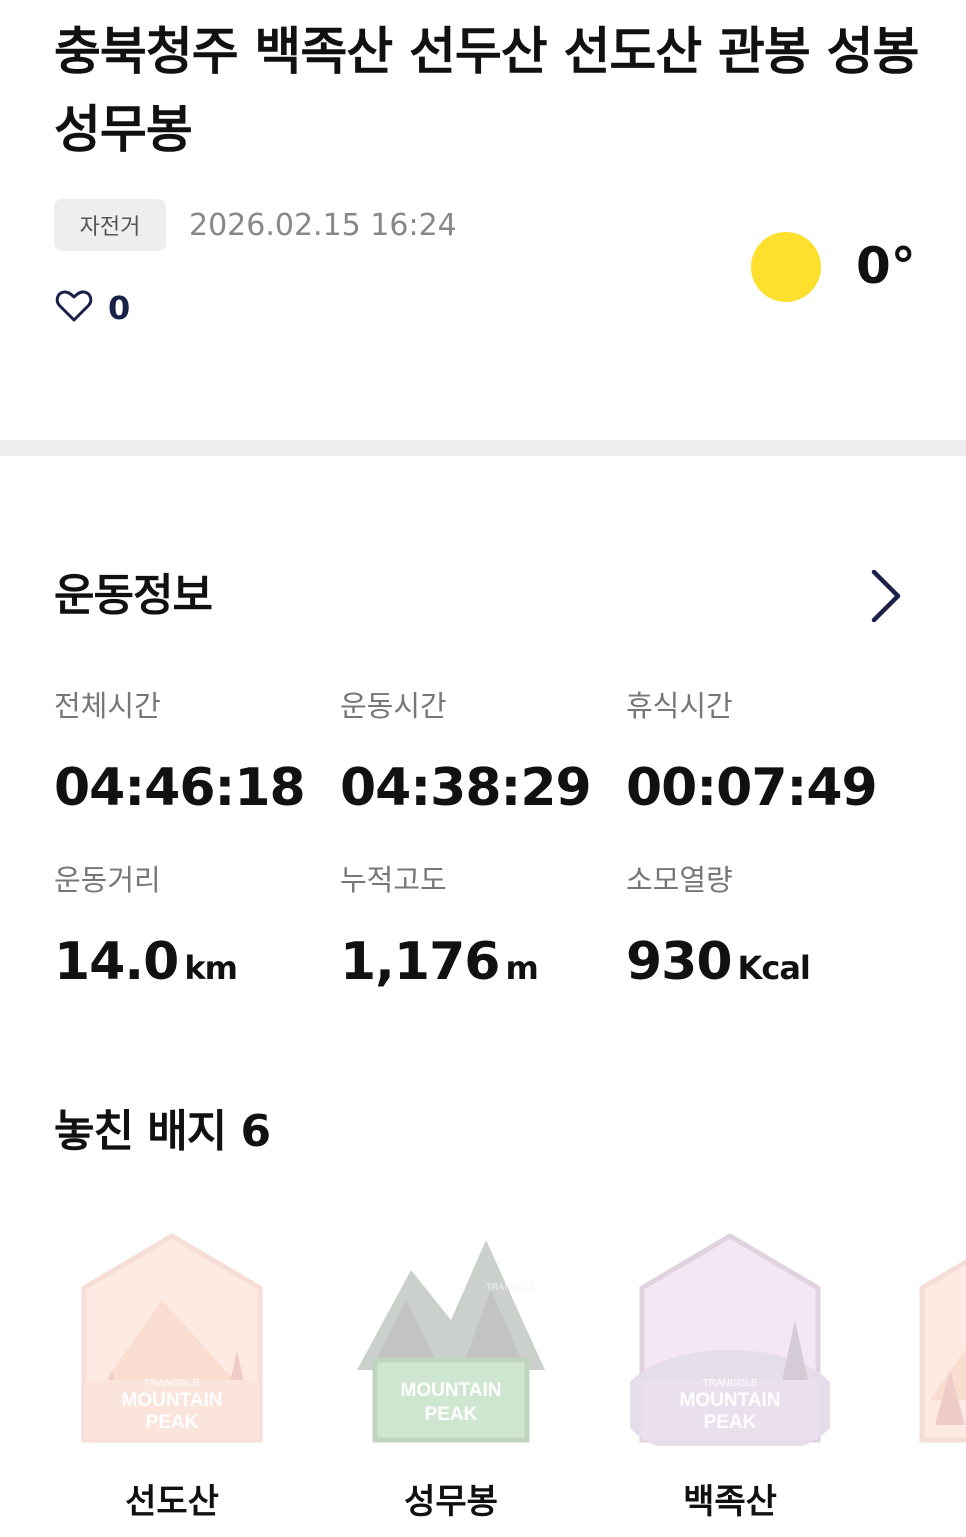  Describe the element at coordinates (107, 880) in the screenshot. I see `stat-label: 운동거리` at that location.